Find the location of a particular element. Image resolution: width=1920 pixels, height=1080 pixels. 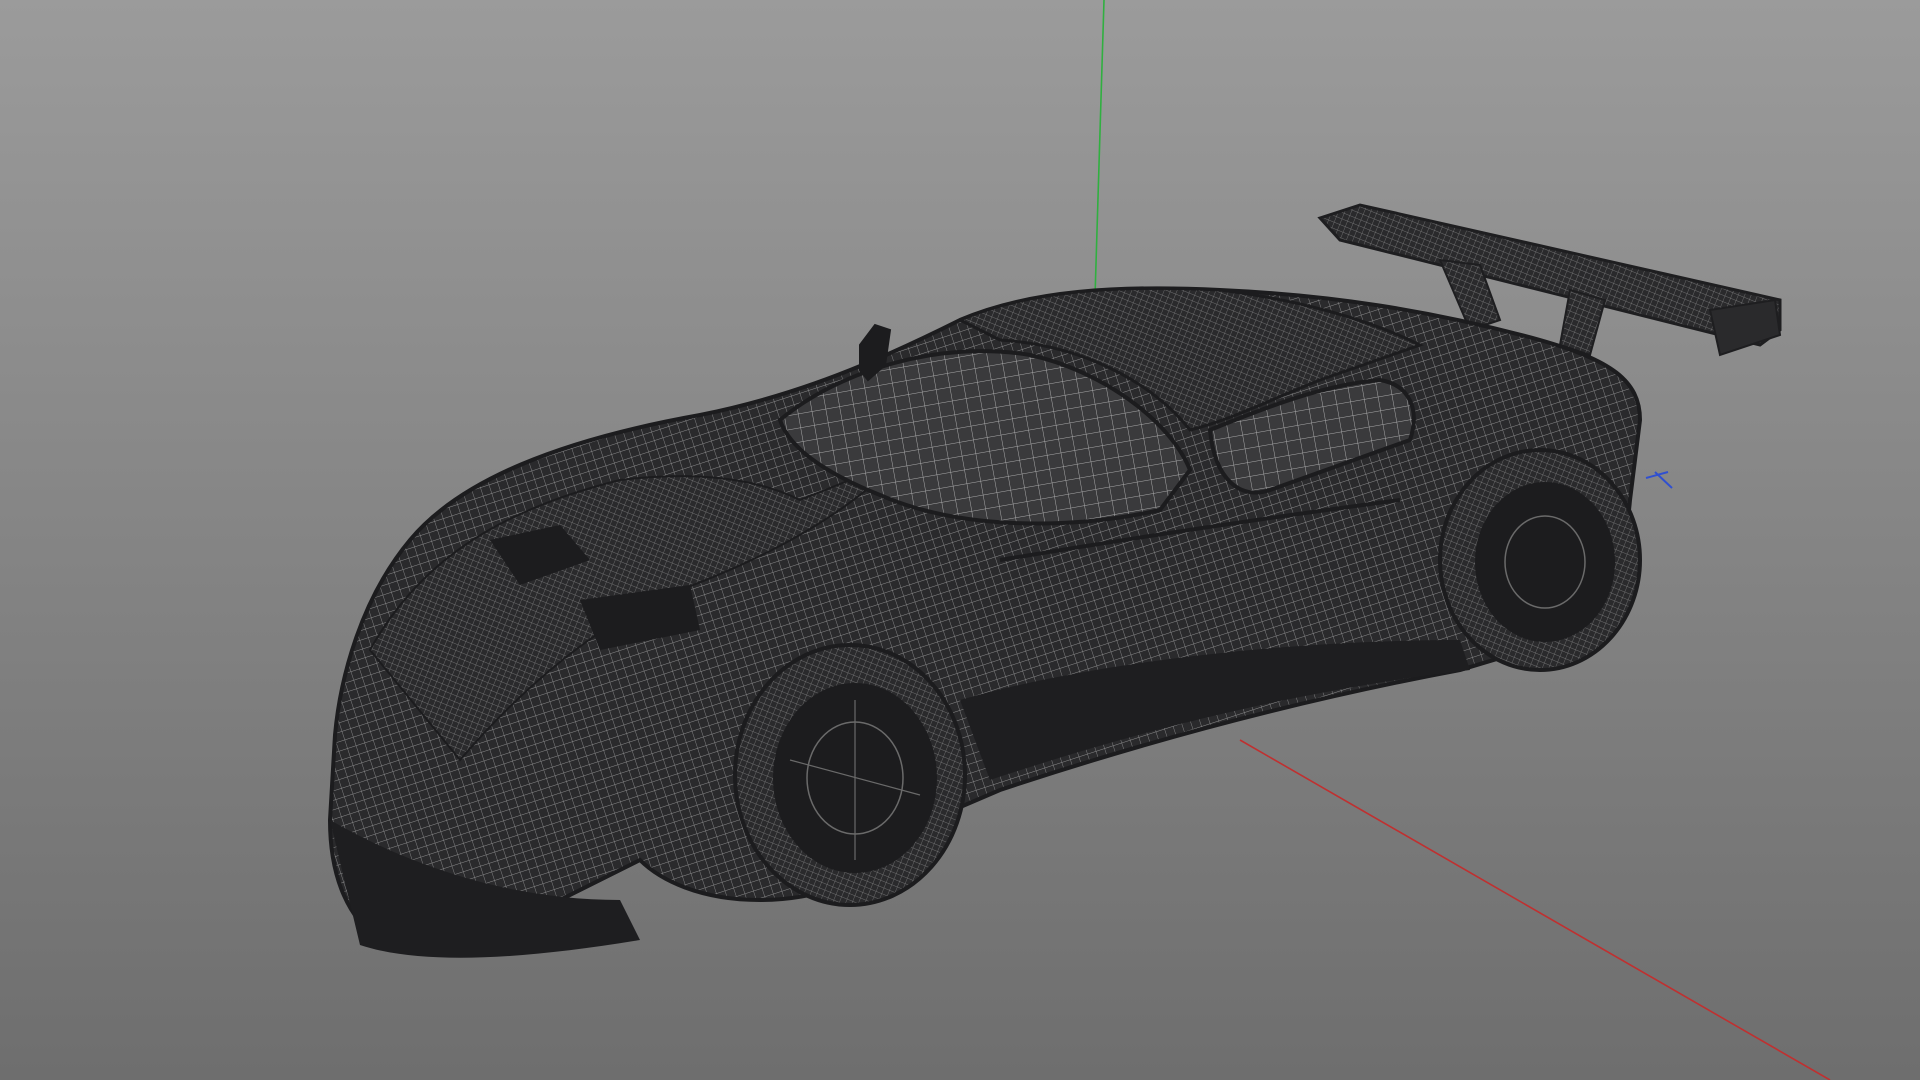

rear-wheel is located at coordinates (1540, 560).